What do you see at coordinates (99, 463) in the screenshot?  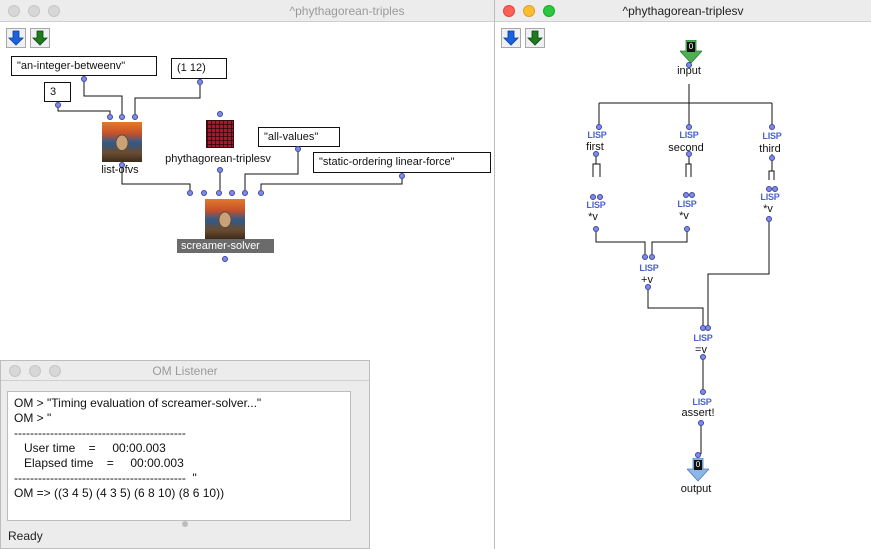 I see `listener-line: Elapsed time = 00:00.003` at bounding box center [99, 463].